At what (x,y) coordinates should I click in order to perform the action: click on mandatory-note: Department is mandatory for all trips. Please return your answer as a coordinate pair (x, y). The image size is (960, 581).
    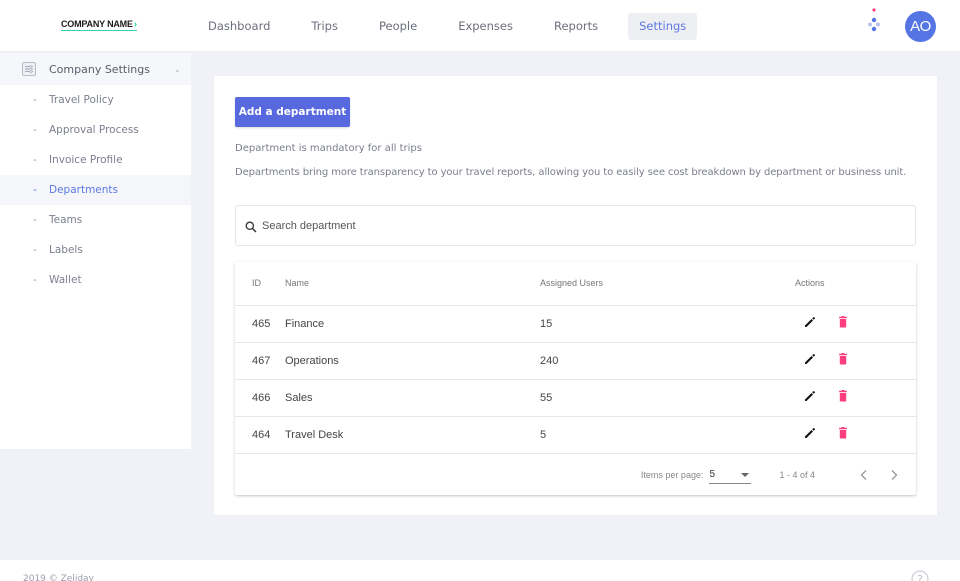
    Looking at the image, I should click on (328, 148).